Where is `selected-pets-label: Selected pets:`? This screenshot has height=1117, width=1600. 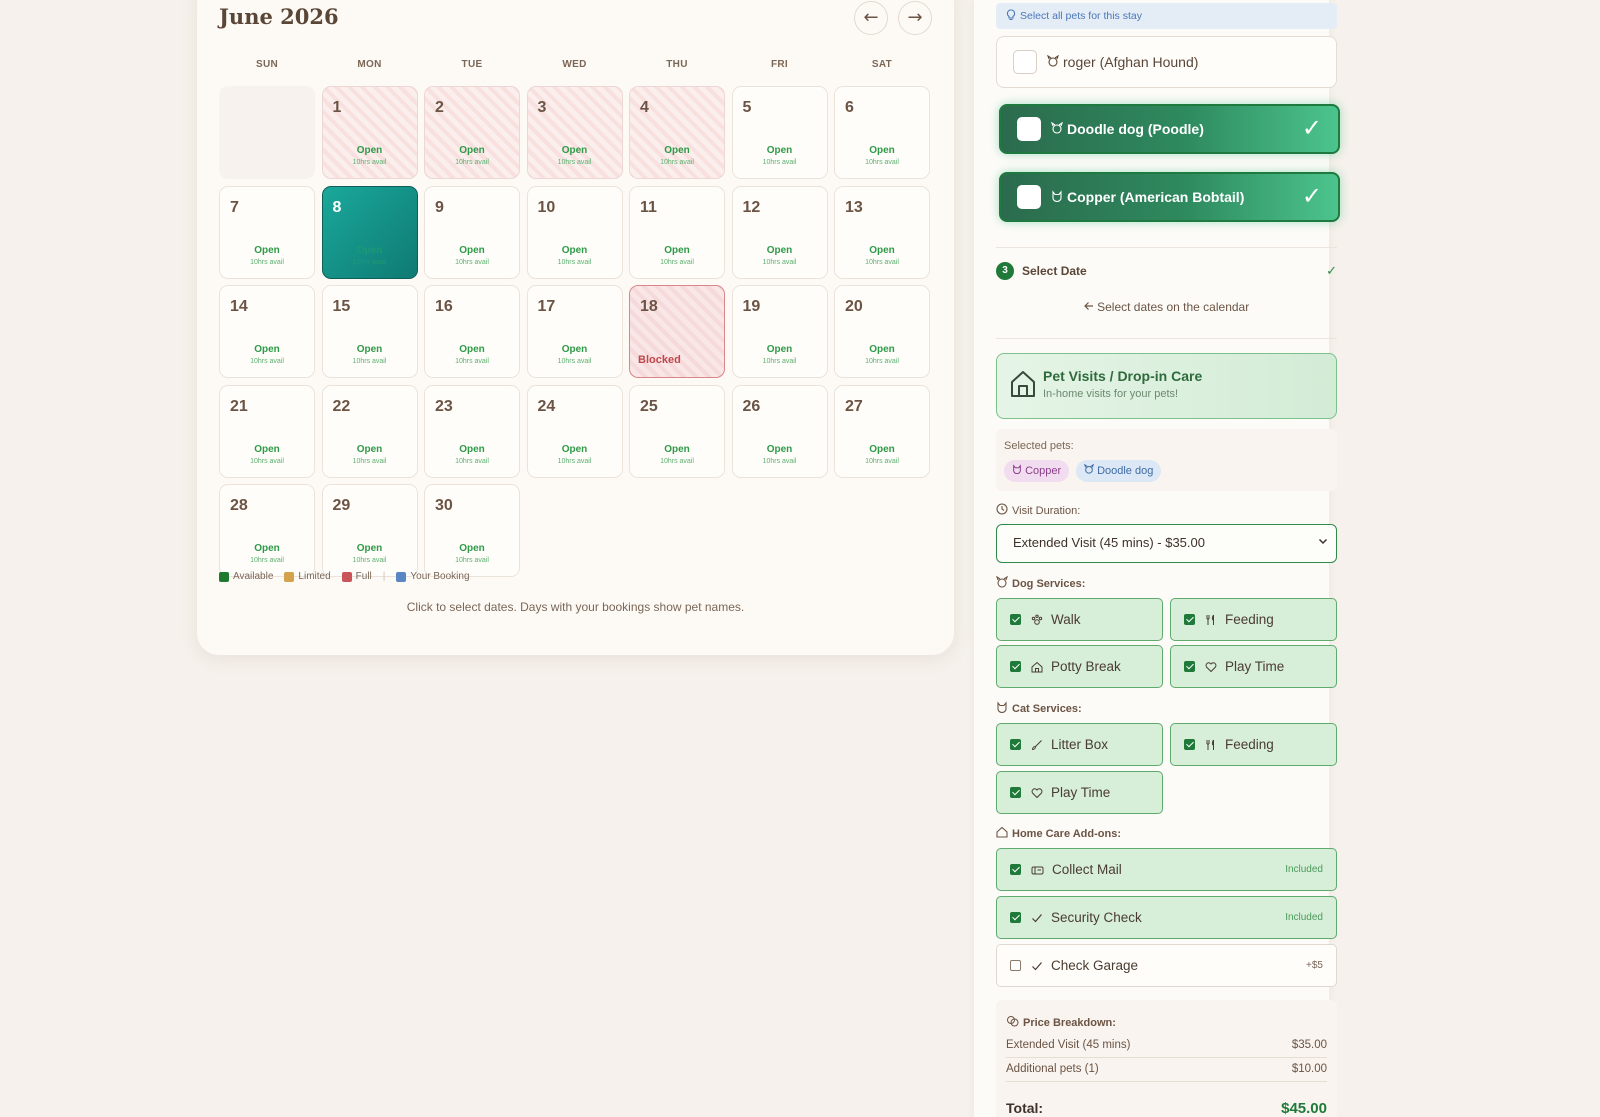
selected-pets-label: Selected pets: is located at coordinates (1039, 446).